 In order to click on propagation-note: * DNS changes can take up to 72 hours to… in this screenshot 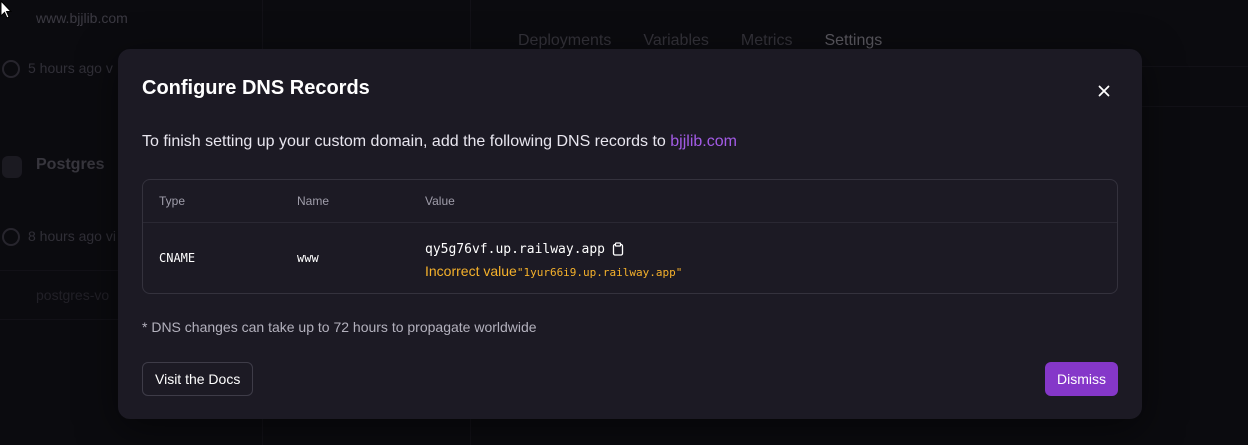, I will do `click(339, 327)`.